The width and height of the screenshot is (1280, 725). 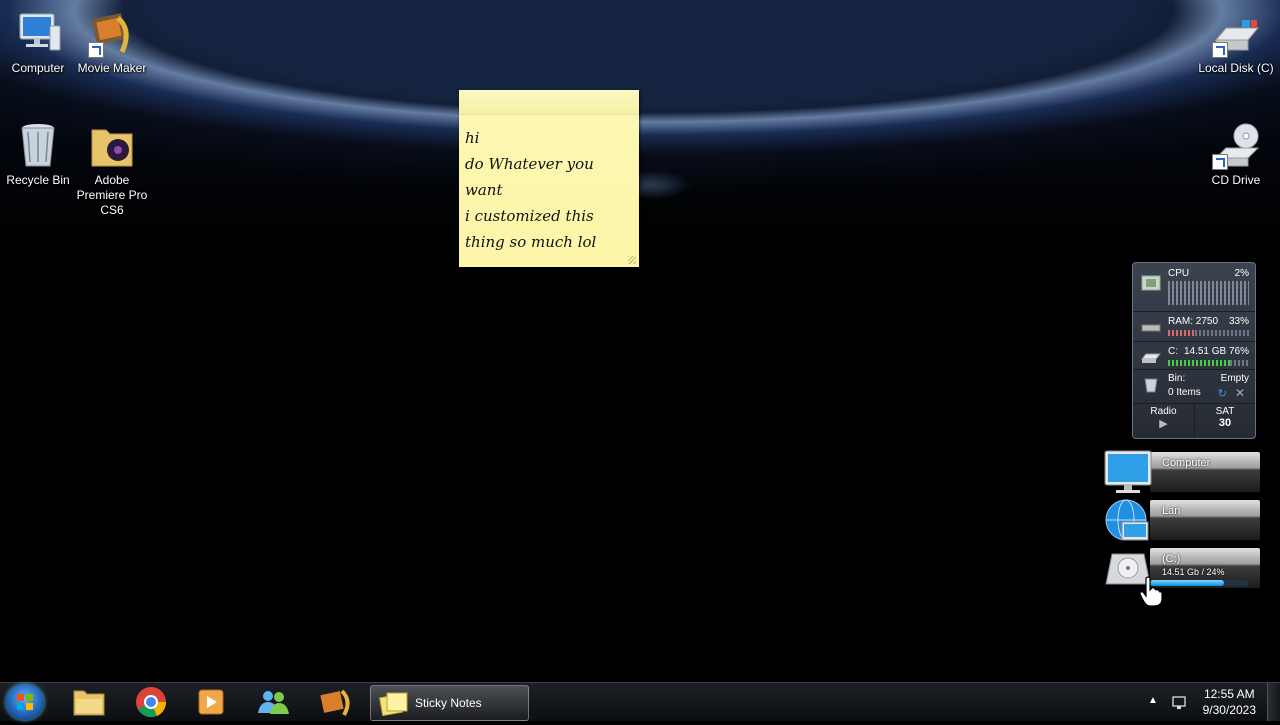 I want to click on windows-logo-icon, so click(x=25, y=702).